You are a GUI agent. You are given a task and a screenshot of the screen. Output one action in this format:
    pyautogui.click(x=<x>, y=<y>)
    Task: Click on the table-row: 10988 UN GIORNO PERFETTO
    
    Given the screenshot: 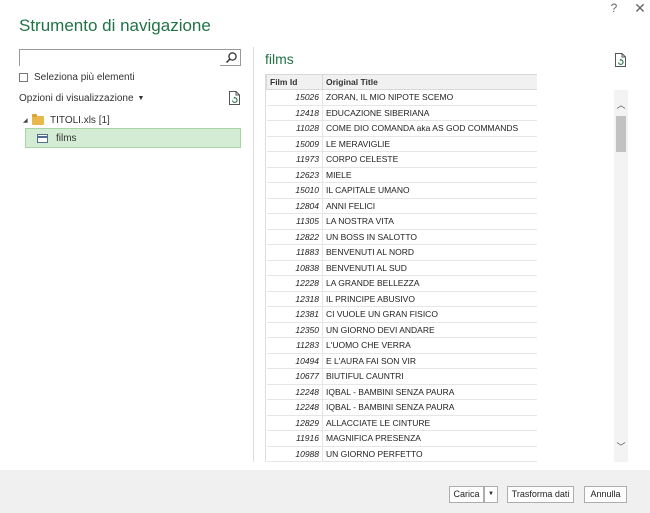 What is the action you would take?
    pyautogui.click(x=401, y=454)
    